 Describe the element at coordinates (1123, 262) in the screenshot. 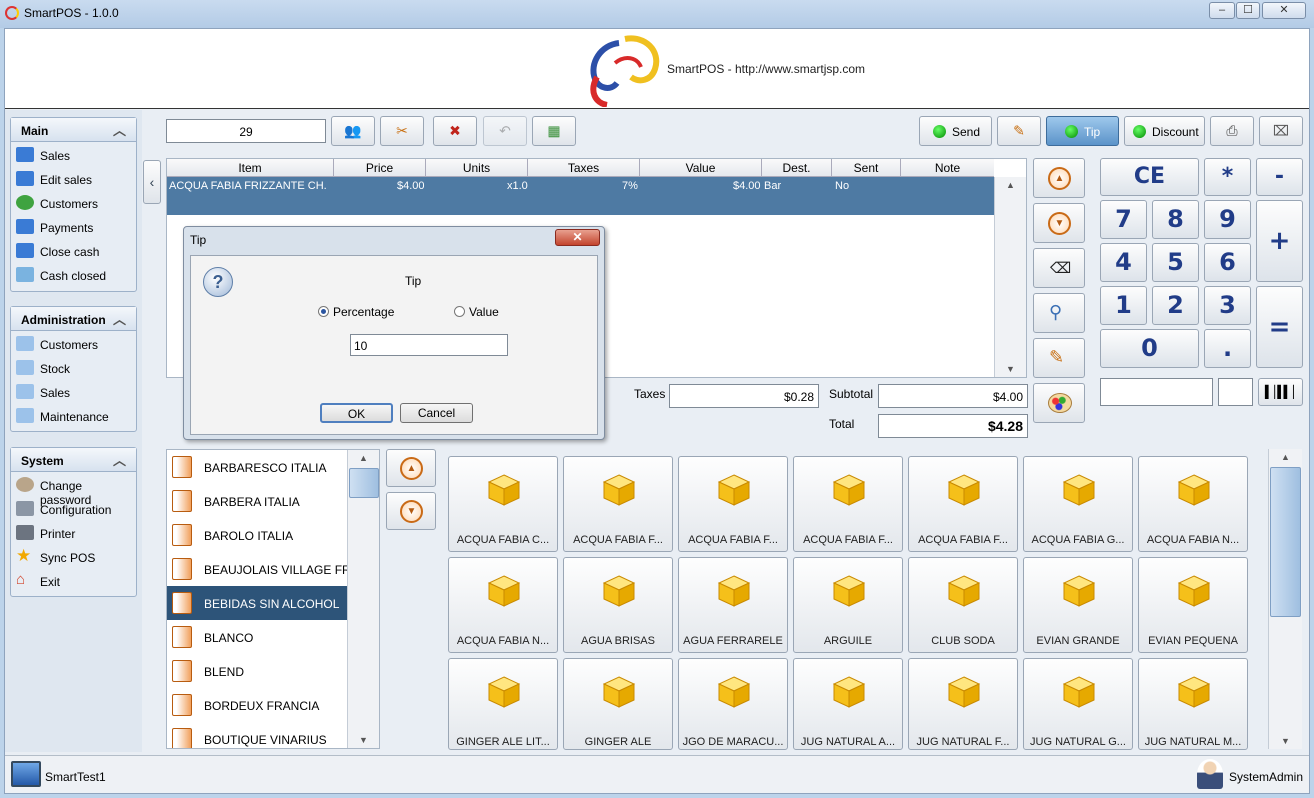

I see `key-4: 4` at that location.